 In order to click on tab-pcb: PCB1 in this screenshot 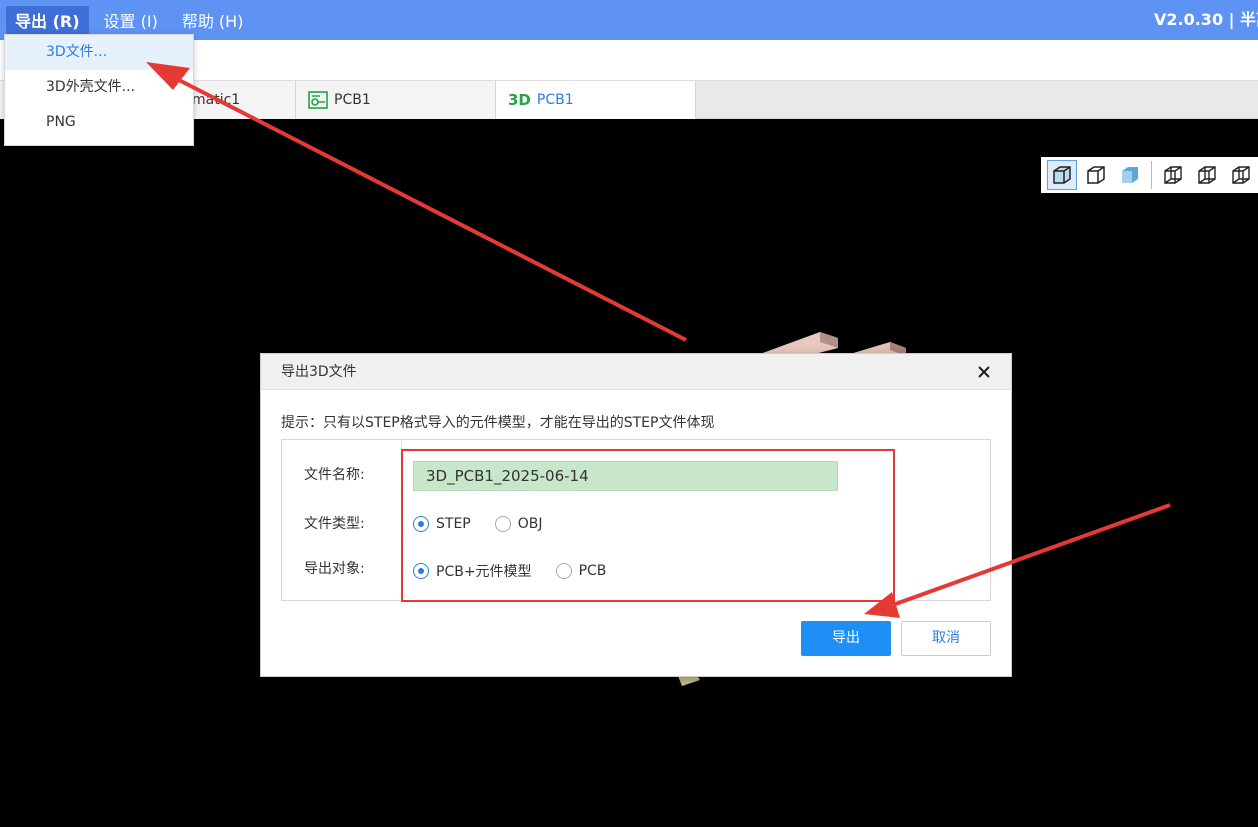, I will do `click(396, 100)`.